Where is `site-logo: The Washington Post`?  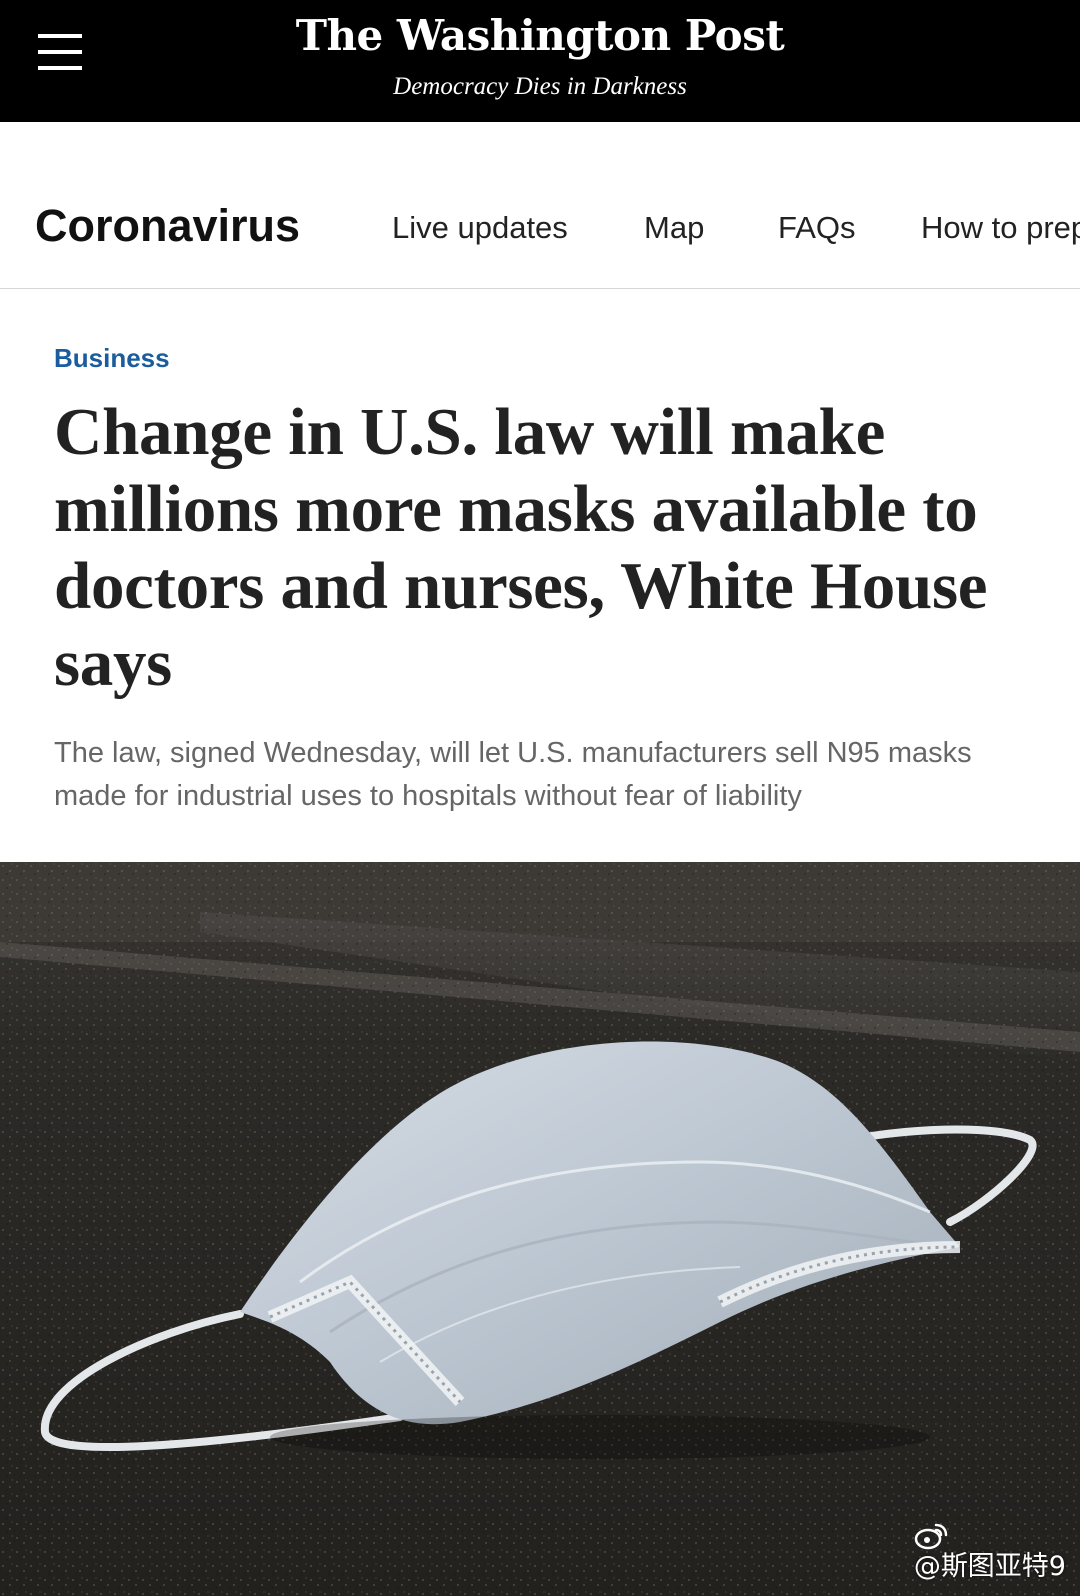 site-logo: The Washington Post is located at coordinates (540, 36).